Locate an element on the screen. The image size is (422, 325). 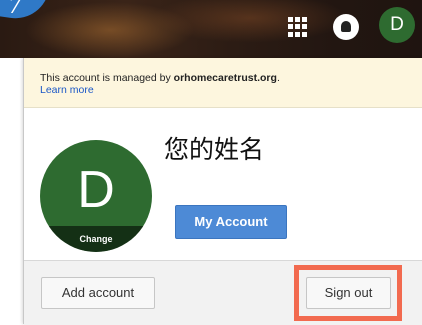
profile-photo: D Change is located at coordinates (96, 196).